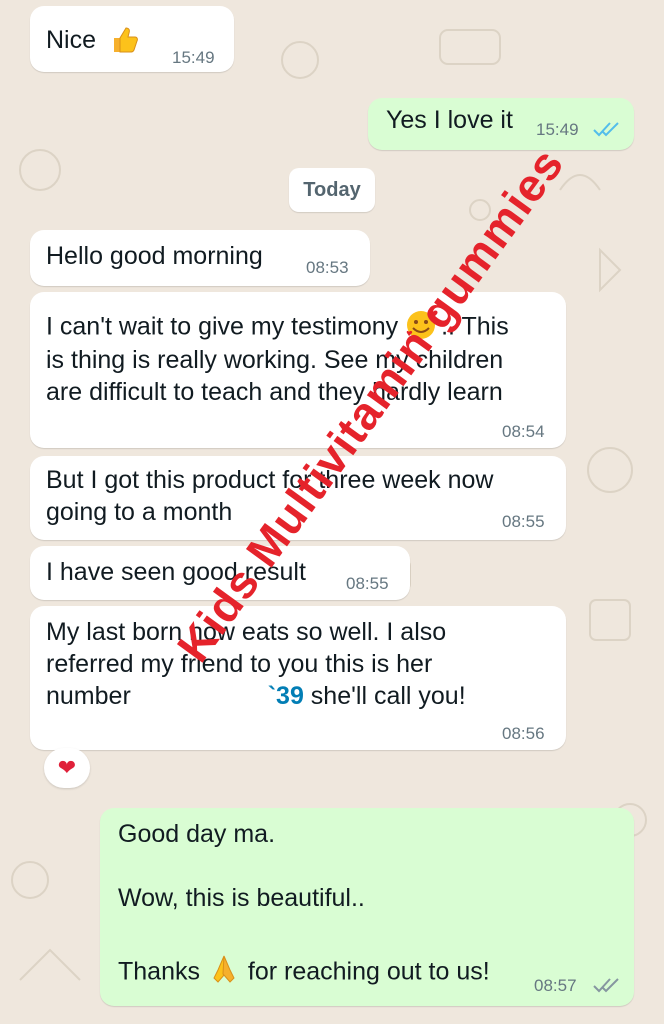 The height and width of the screenshot is (1024, 664). I want to click on message-time: 08:54, so click(523, 431).